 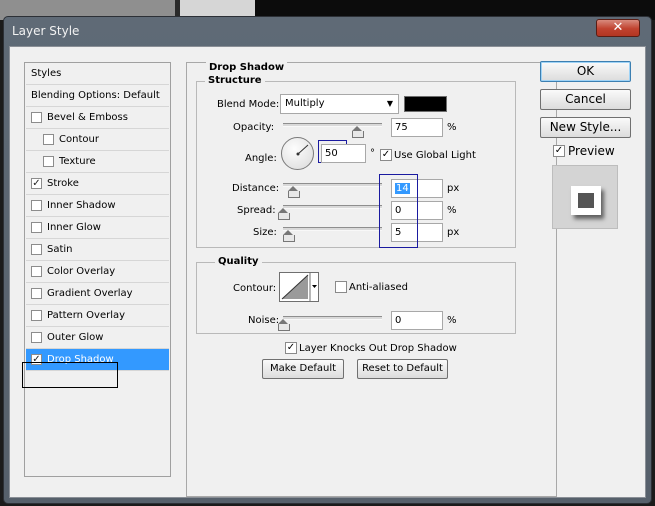 I want to click on style-item-label: Pattern Overlay, so click(x=86, y=315).